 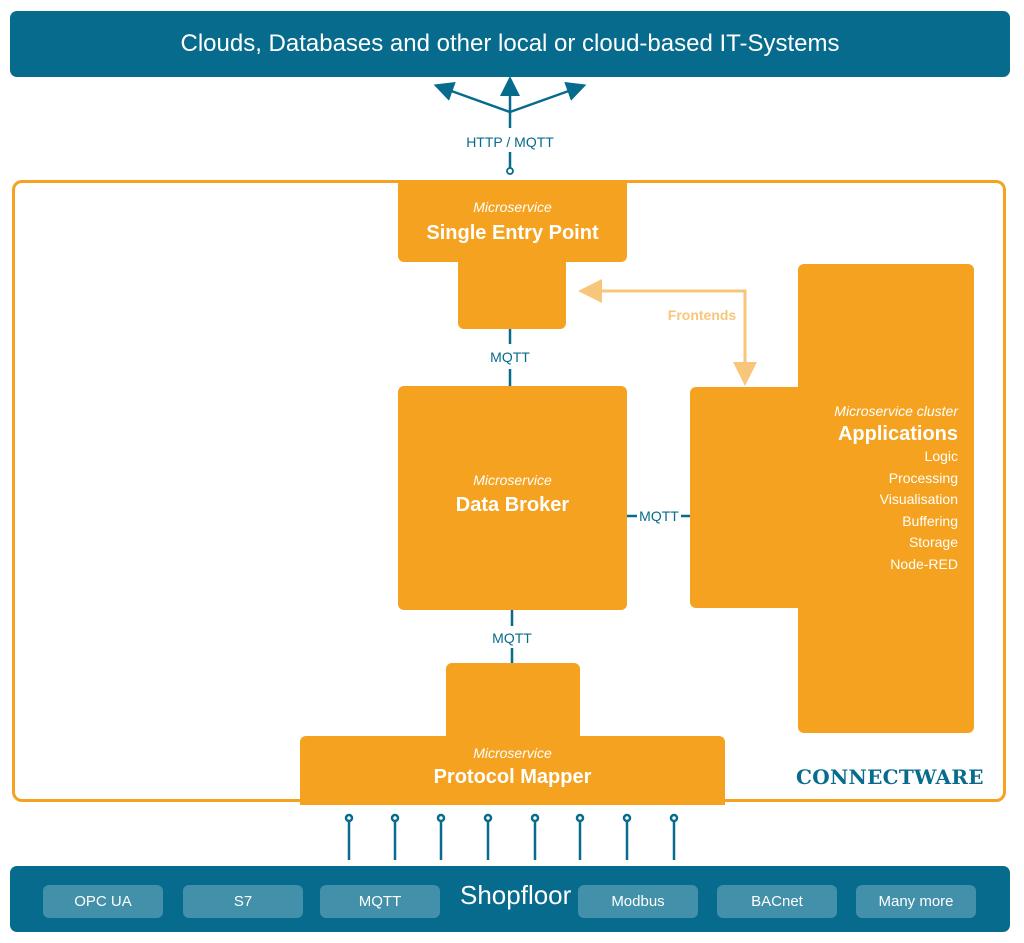 I want to click on protocol-chip-opcua: OPC UA, so click(x=103, y=901).